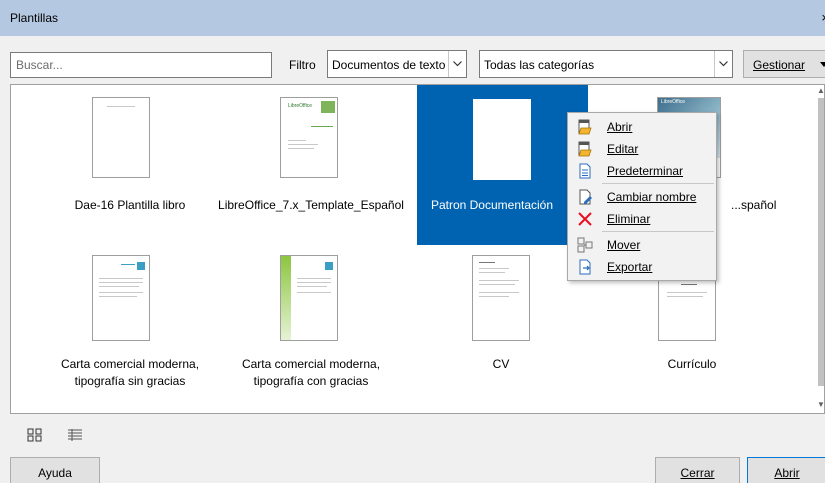 The width and height of the screenshot is (825, 483). Describe the element at coordinates (35, 435) in the screenshot. I see `thumbnail-view-icon` at that location.